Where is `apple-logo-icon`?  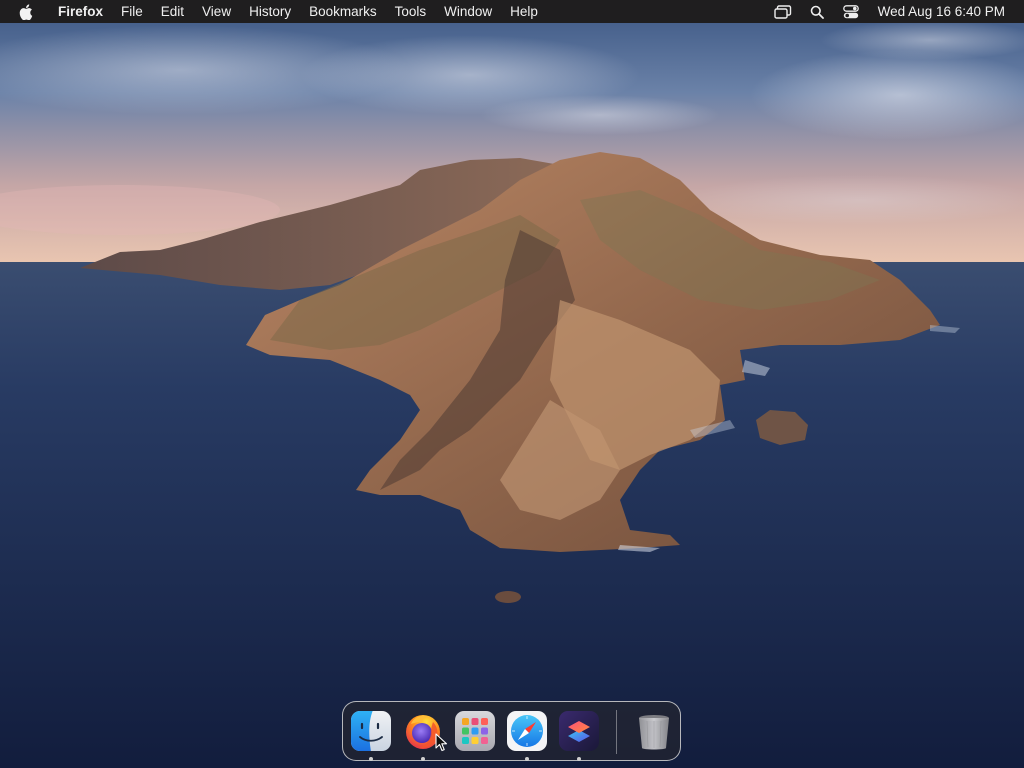
apple-logo-icon is located at coordinates (26, 11).